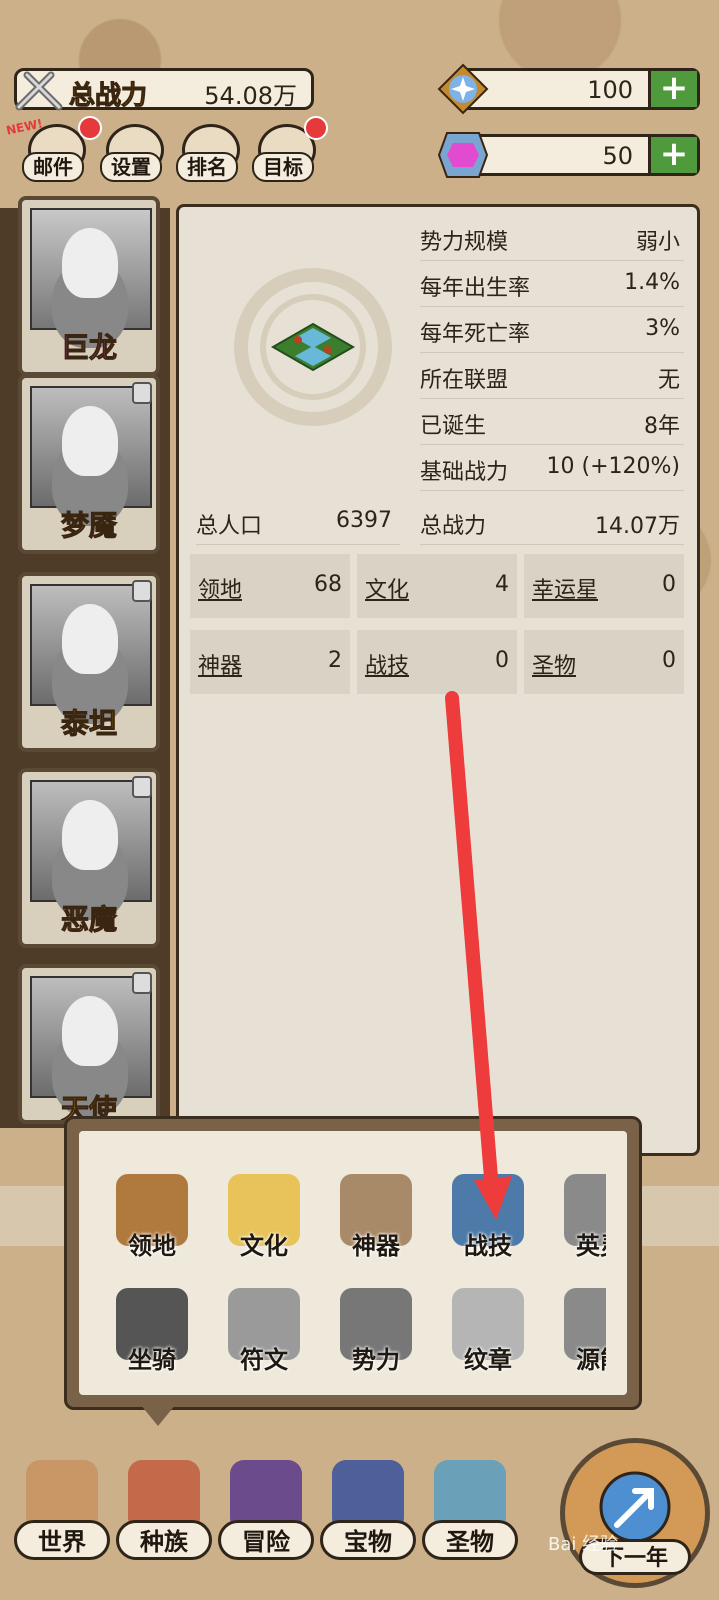 Image resolution: width=719 pixels, height=1600 pixels. Describe the element at coordinates (328, 584) in the screenshot. I see `grid-value: 68` at that location.